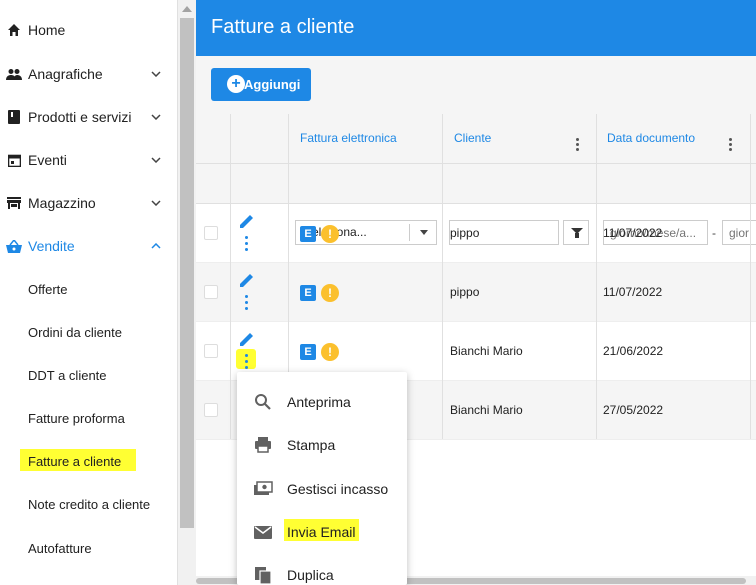 This screenshot has height=585, width=756. I want to click on nav-item-label: Magazzino, so click(62, 203).